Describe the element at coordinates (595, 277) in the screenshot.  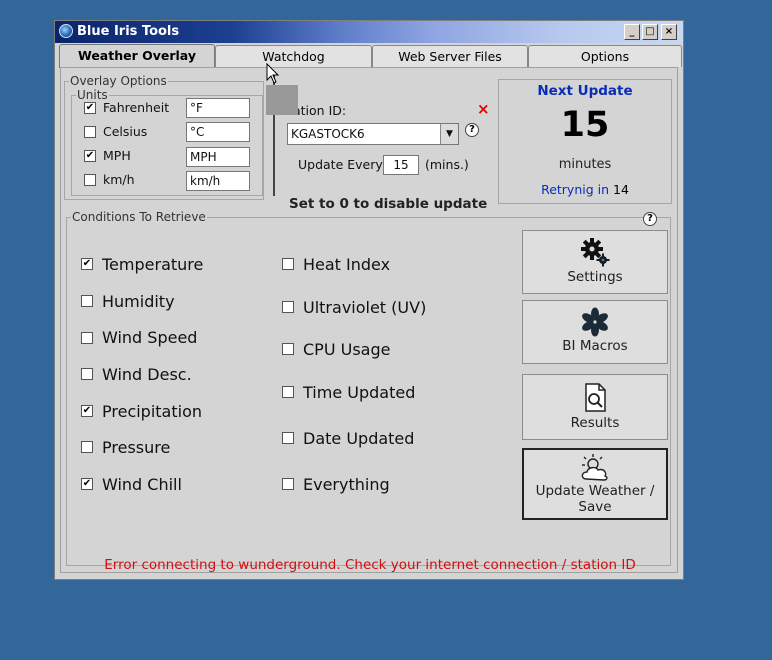
I see `settings-label: Settings` at that location.